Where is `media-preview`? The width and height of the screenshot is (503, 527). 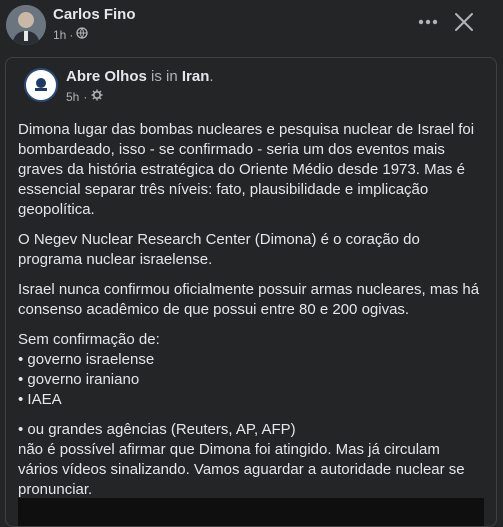
media-preview is located at coordinates (251, 512).